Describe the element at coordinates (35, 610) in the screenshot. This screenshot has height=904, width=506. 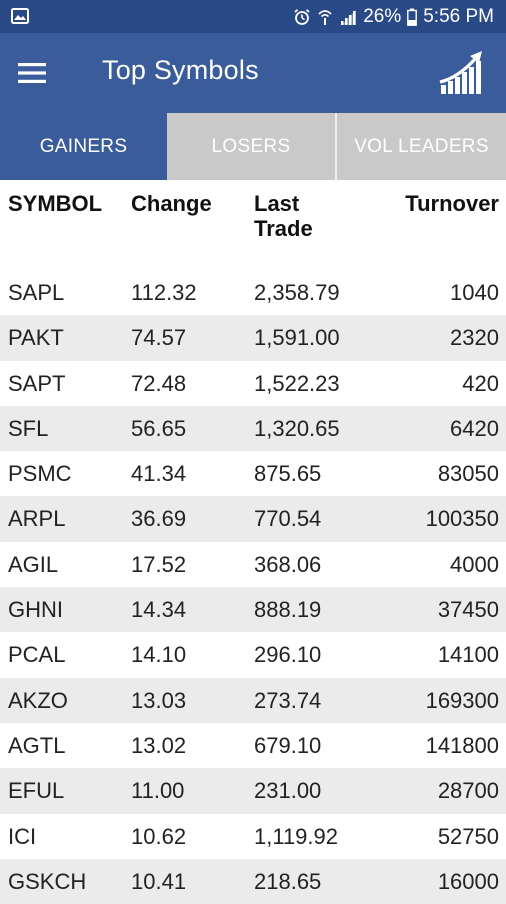
I see `cell-symbol: GHNI` at that location.